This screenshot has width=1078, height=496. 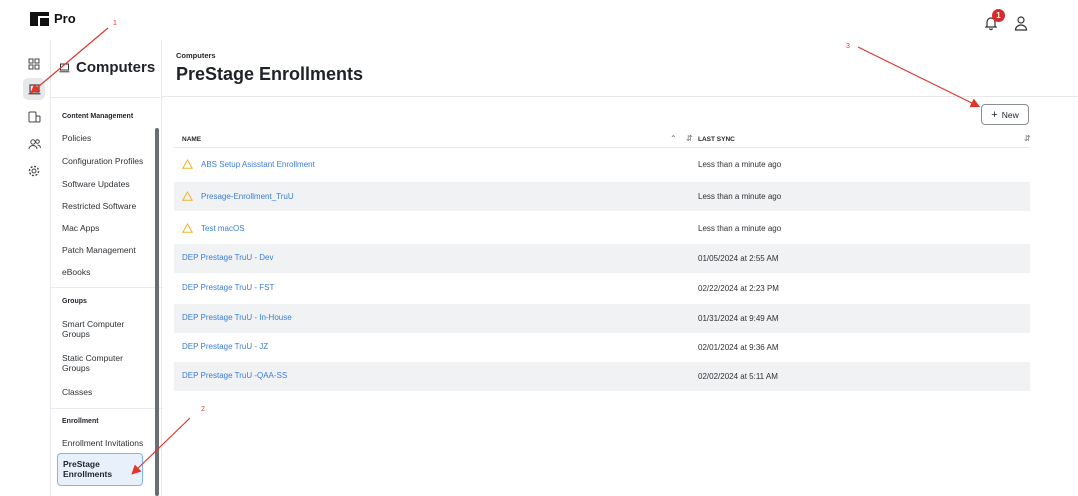 I want to click on column-header-last-sync: LAST SYNC, so click(x=716, y=139).